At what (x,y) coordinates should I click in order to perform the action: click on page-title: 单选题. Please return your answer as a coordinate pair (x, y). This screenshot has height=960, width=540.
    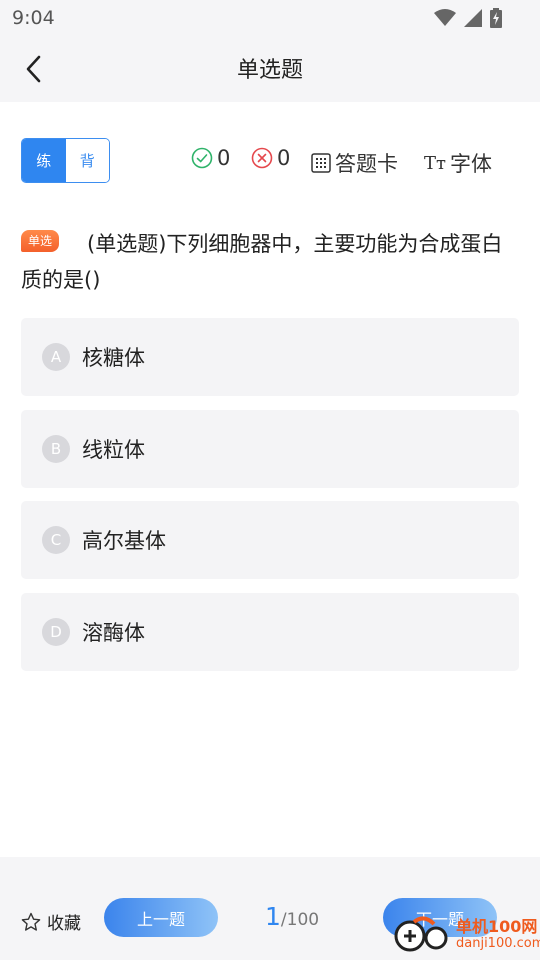
    Looking at the image, I should click on (269, 70).